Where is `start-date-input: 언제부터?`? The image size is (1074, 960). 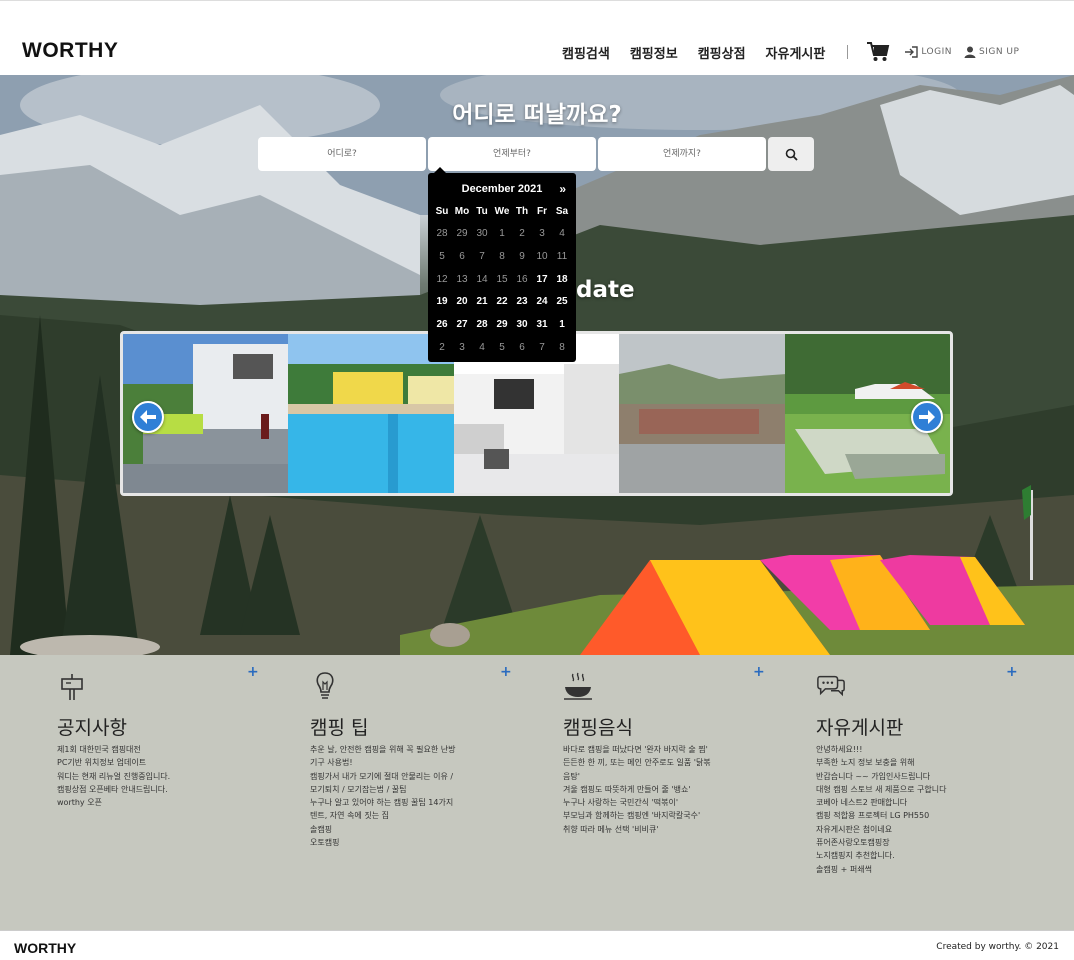 start-date-input: 언제부터? is located at coordinates (512, 154).